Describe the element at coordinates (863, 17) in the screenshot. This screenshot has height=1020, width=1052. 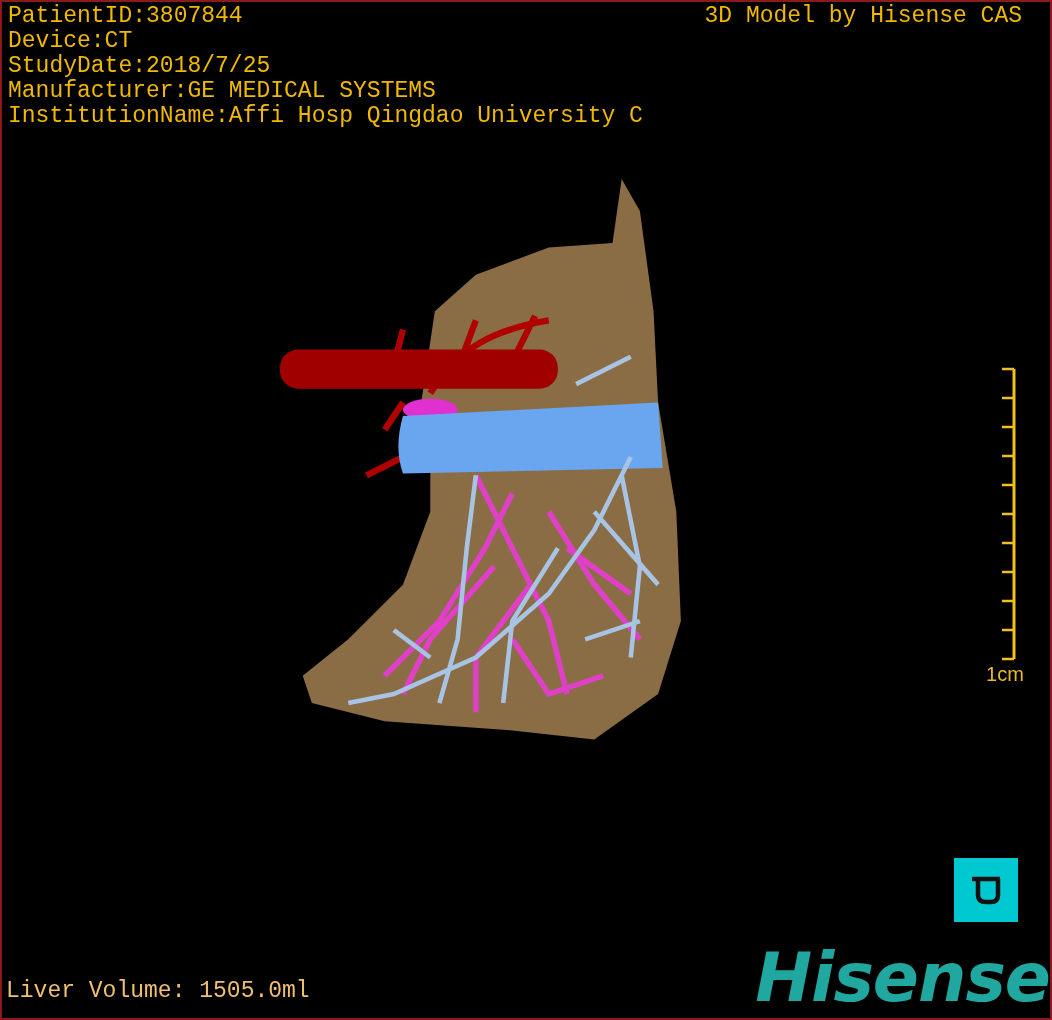
I see `model-title: 3D Model by Hisense CAS` at that location.